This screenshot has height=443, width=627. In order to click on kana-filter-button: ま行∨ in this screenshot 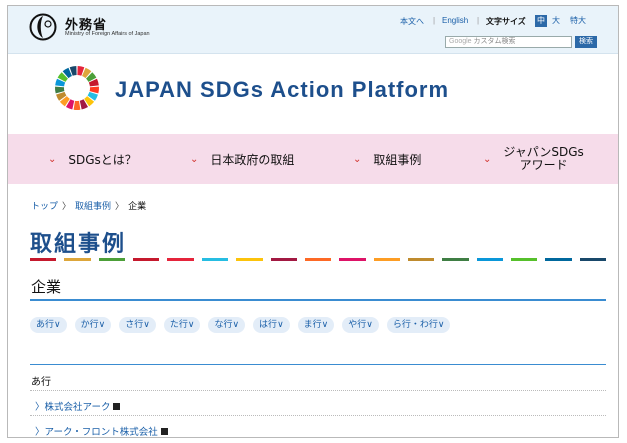, I will do `click(316, 325)`.